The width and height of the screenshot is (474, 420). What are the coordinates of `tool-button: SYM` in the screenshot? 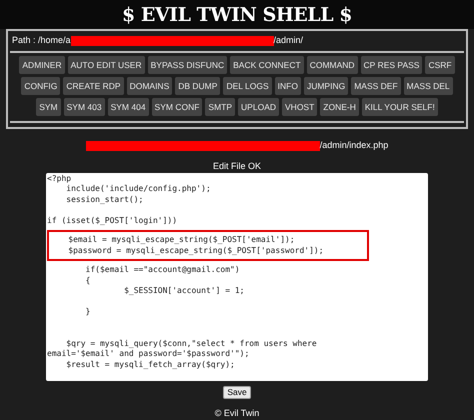 It's located at (48, 107).